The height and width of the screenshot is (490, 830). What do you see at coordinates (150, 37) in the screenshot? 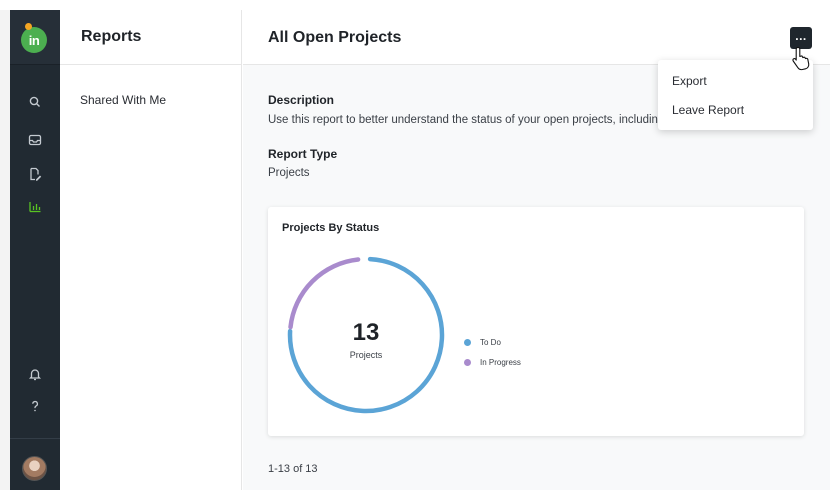
I see `nav-header: Reports` at bounding box center [150, 37].